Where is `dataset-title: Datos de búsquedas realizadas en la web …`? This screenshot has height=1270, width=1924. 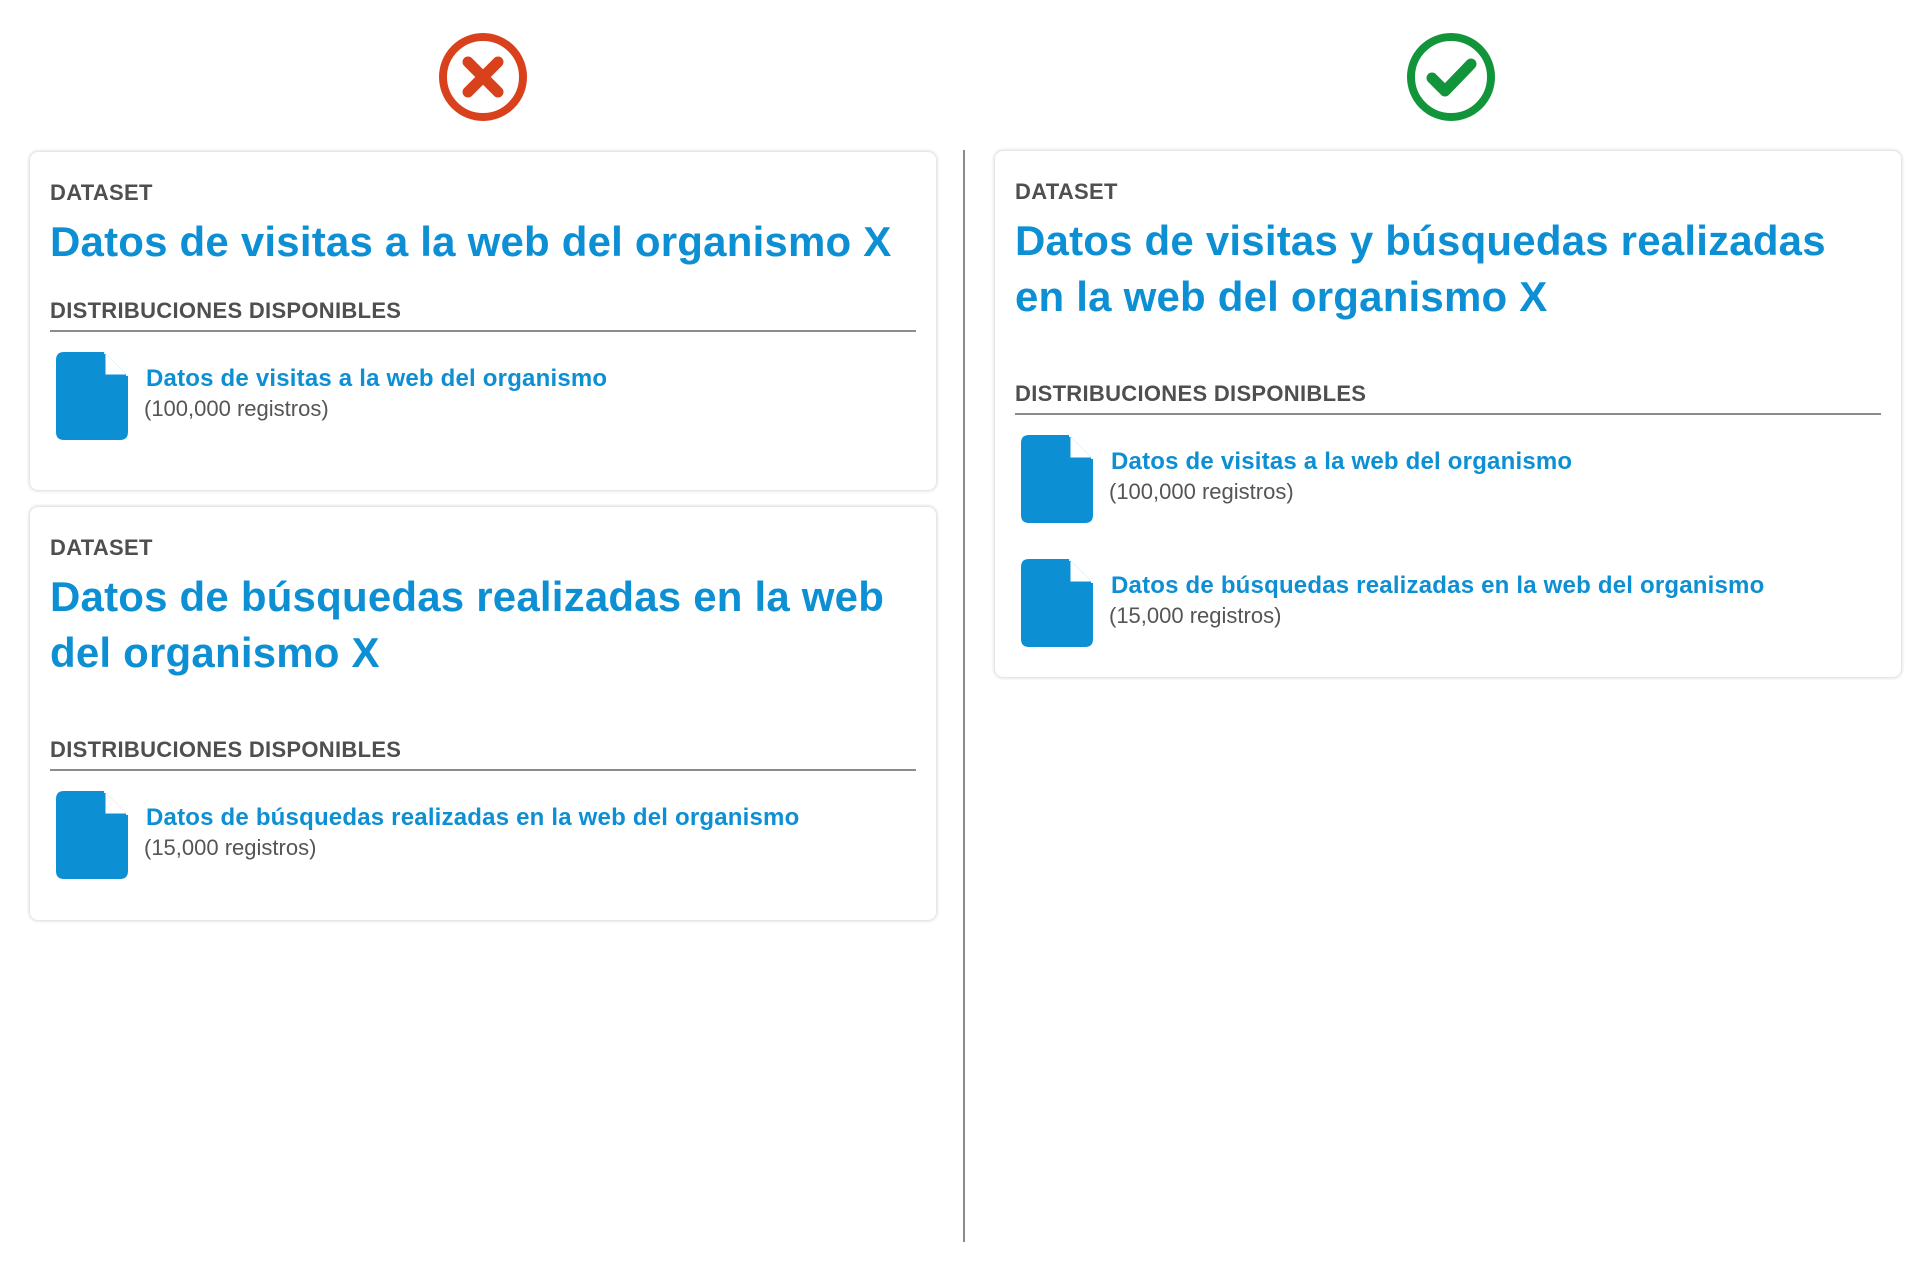
dataset-title: Datos de búsquedas realizadas en la web … is located at coordinates (483, 625).